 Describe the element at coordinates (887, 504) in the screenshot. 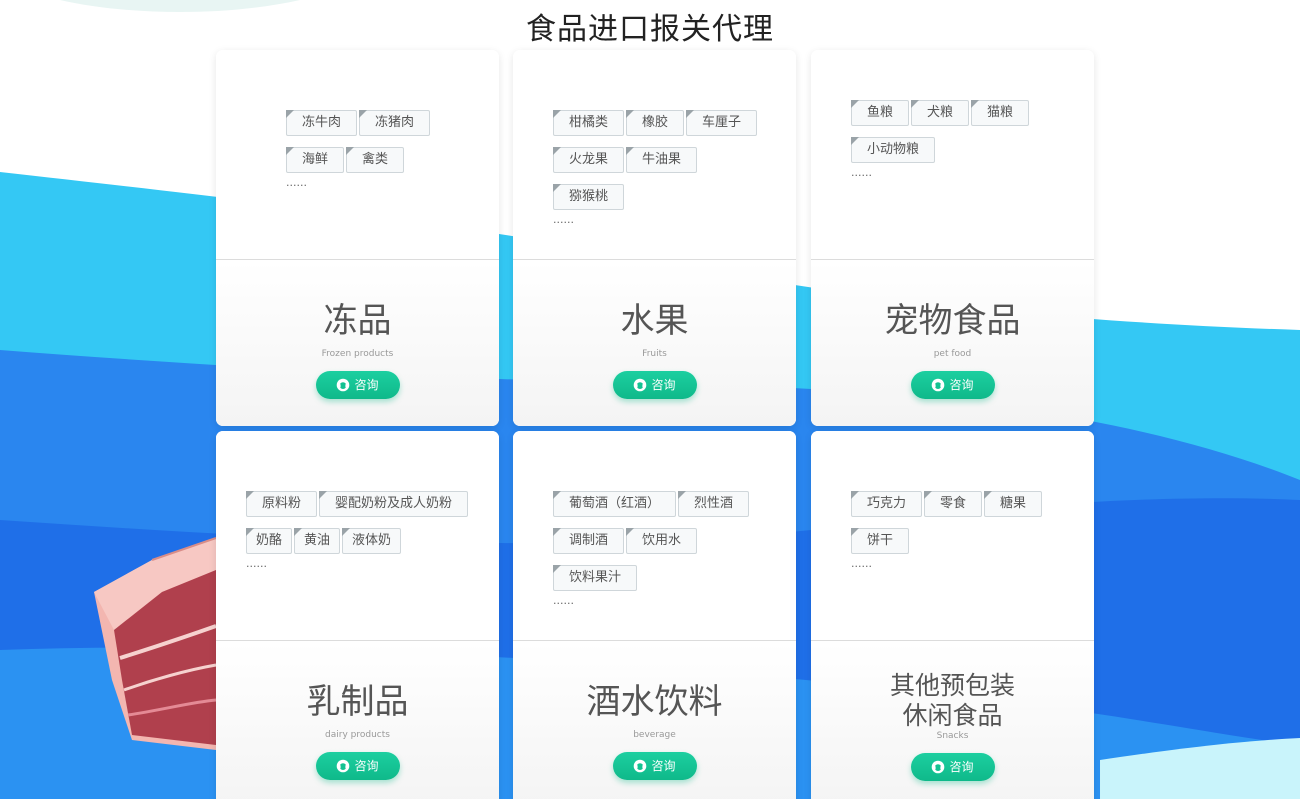

I see `tag: 巧克力` at that location.